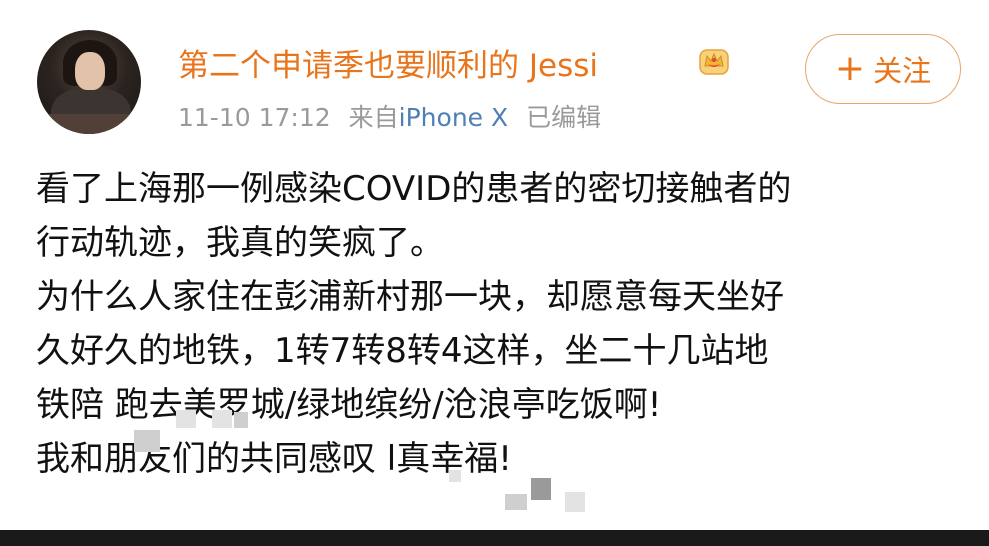 Image resolution: width=989 pixels, height=546 pixels. Describe the element at coordinates (90, 71) in the screenshot. I see `avatar-face` at that location.